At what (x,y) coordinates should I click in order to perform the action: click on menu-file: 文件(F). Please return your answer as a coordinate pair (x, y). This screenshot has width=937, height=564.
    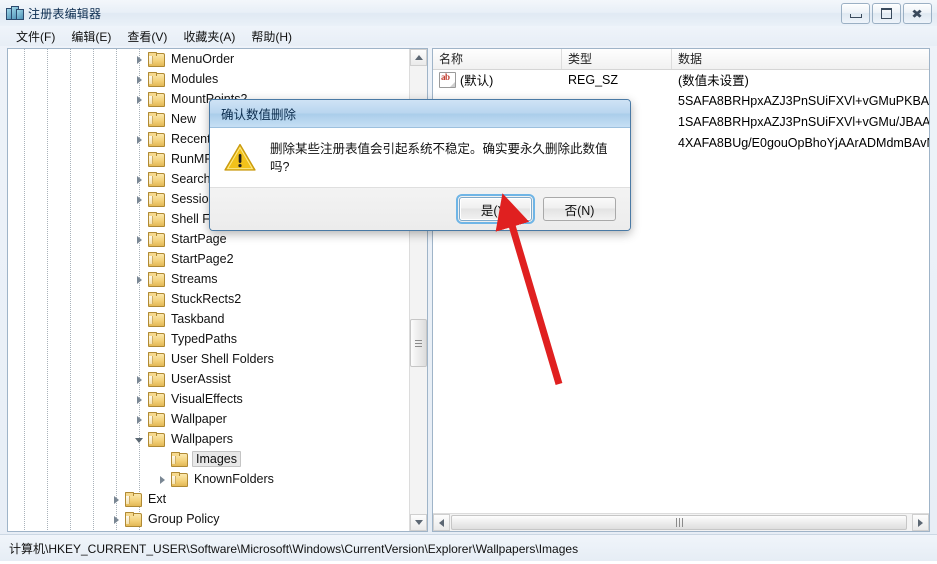
    Looking at the image, I should click on (35, 36).